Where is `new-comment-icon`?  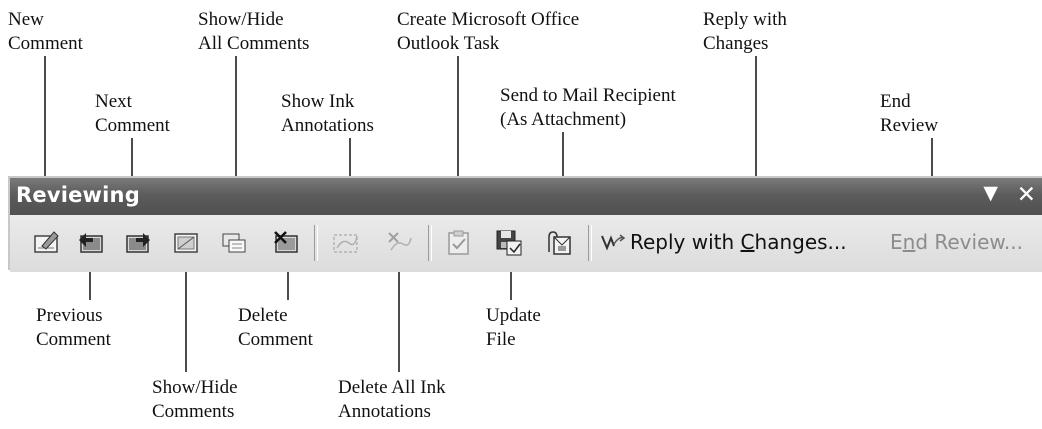 new-comment-icon is located at coordinates (46, 242).